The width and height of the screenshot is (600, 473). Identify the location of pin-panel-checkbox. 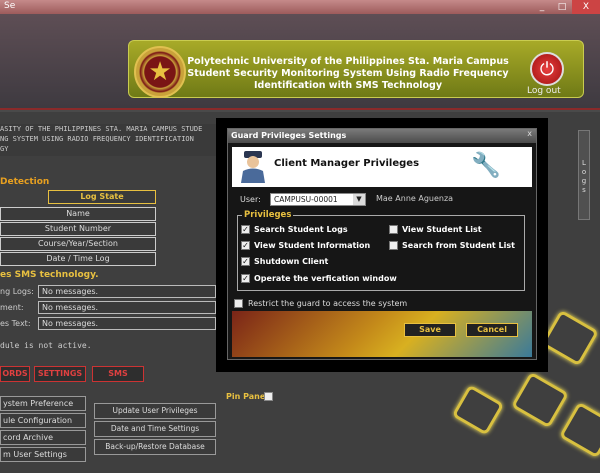
(268, 396).